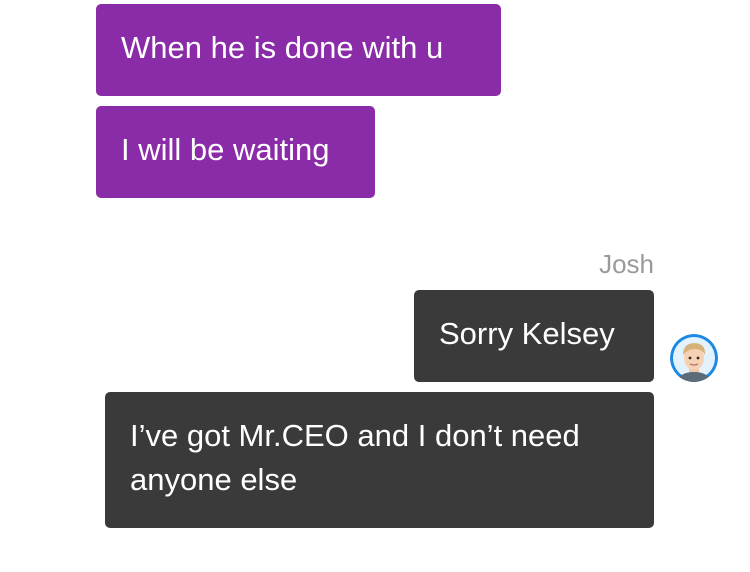 The width and height of the screenshot is (750, 572). I want to click on message-bubble-incoming: I will be waiting, so click(235, 152).